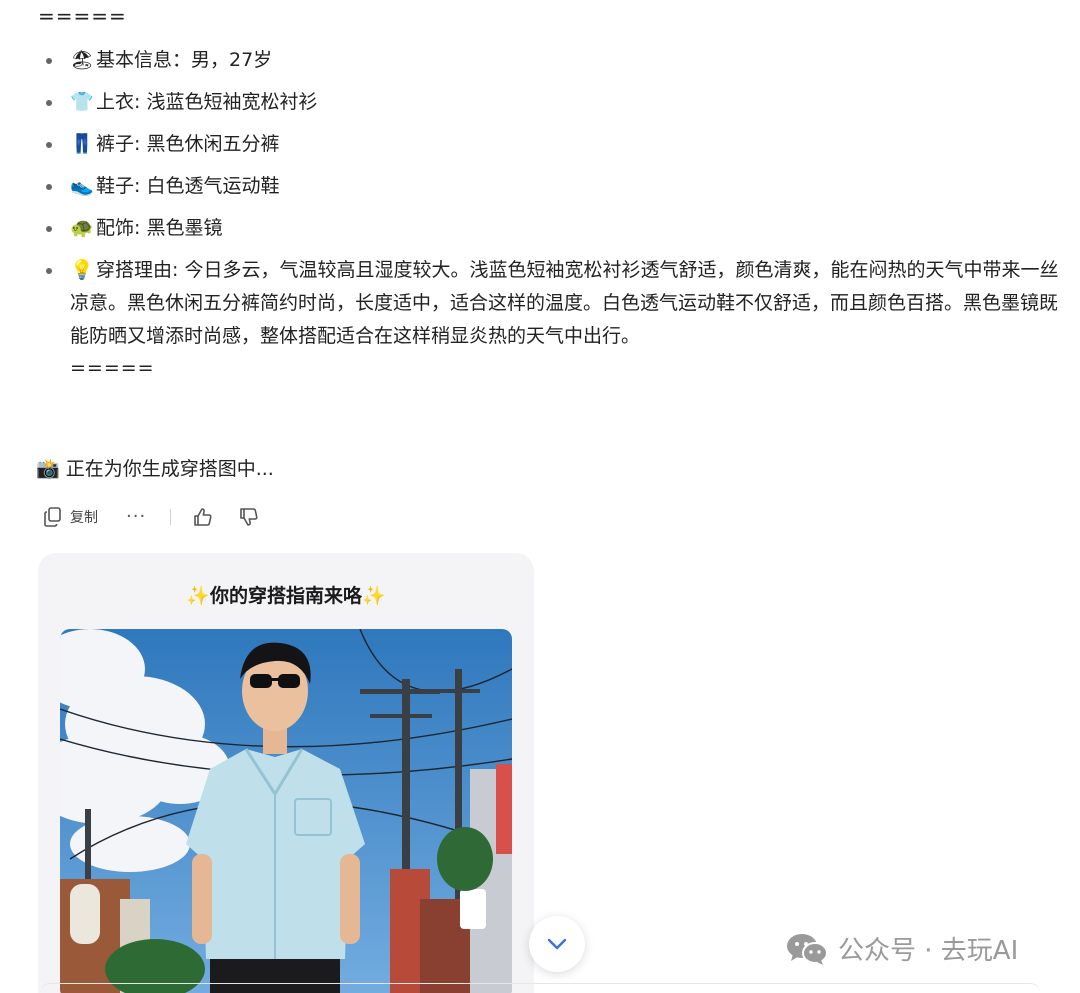  I want to click on shoe-icon: 👟, so click(82, 186).